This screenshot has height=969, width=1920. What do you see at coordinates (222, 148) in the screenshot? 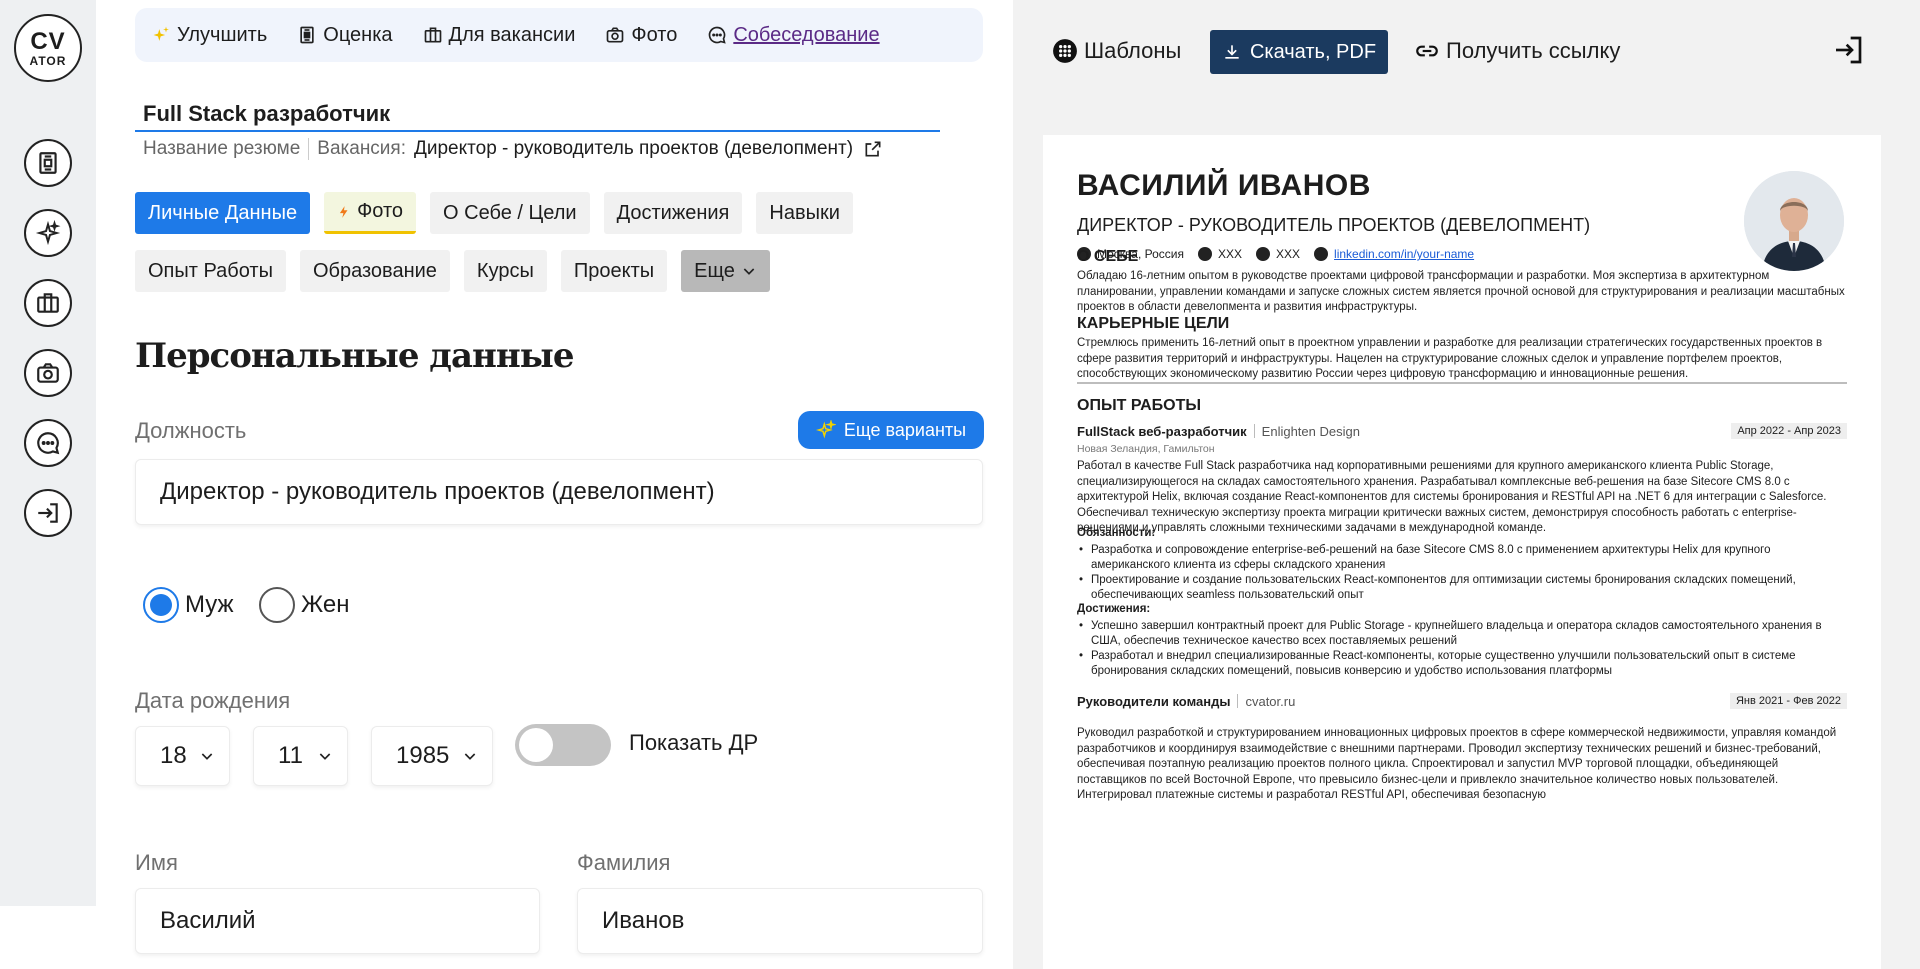
I see `resume-name-label: Название резюме` at bounding box center [222, 148].